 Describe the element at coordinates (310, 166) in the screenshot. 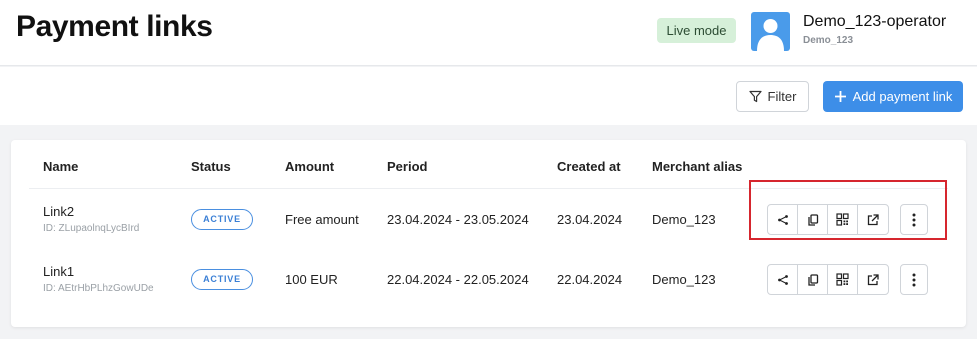

I see `column-header-amount: Amount` at that location.